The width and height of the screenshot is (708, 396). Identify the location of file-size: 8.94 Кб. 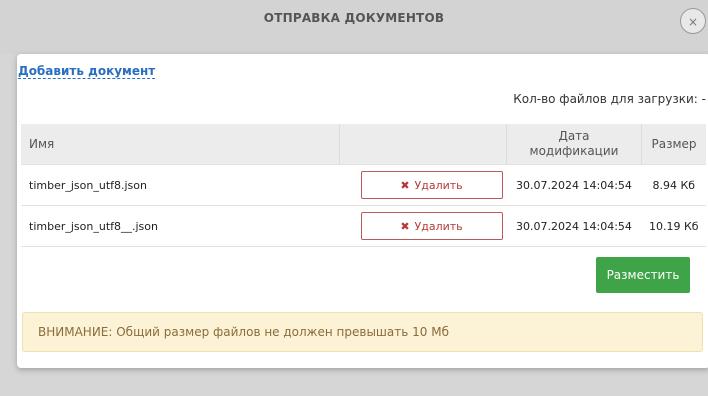
(673, 185).